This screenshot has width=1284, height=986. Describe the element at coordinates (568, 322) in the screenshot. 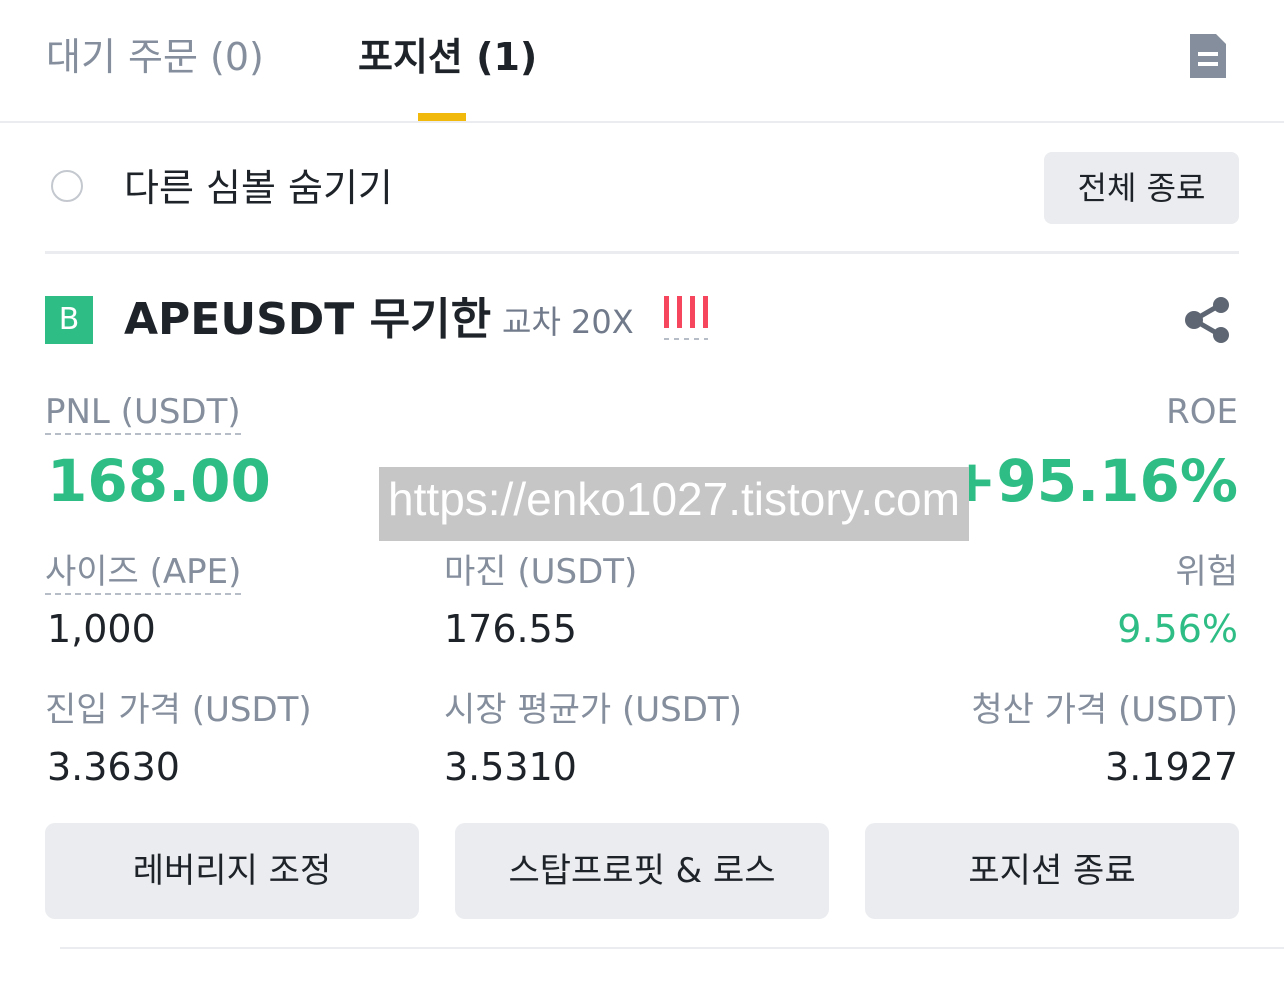

I see `margin-mode-leverage: 교차 20X` at that location.